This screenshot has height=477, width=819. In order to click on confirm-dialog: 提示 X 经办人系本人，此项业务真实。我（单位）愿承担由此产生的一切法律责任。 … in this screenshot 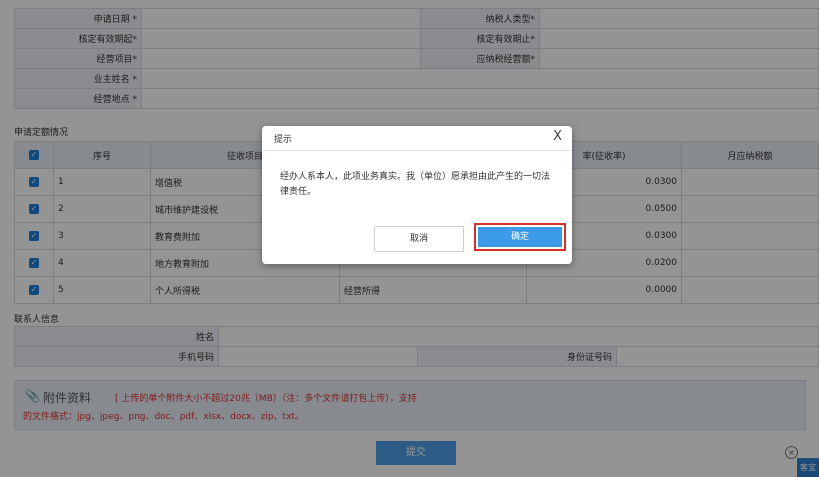, I will do `click(417, 195)`.